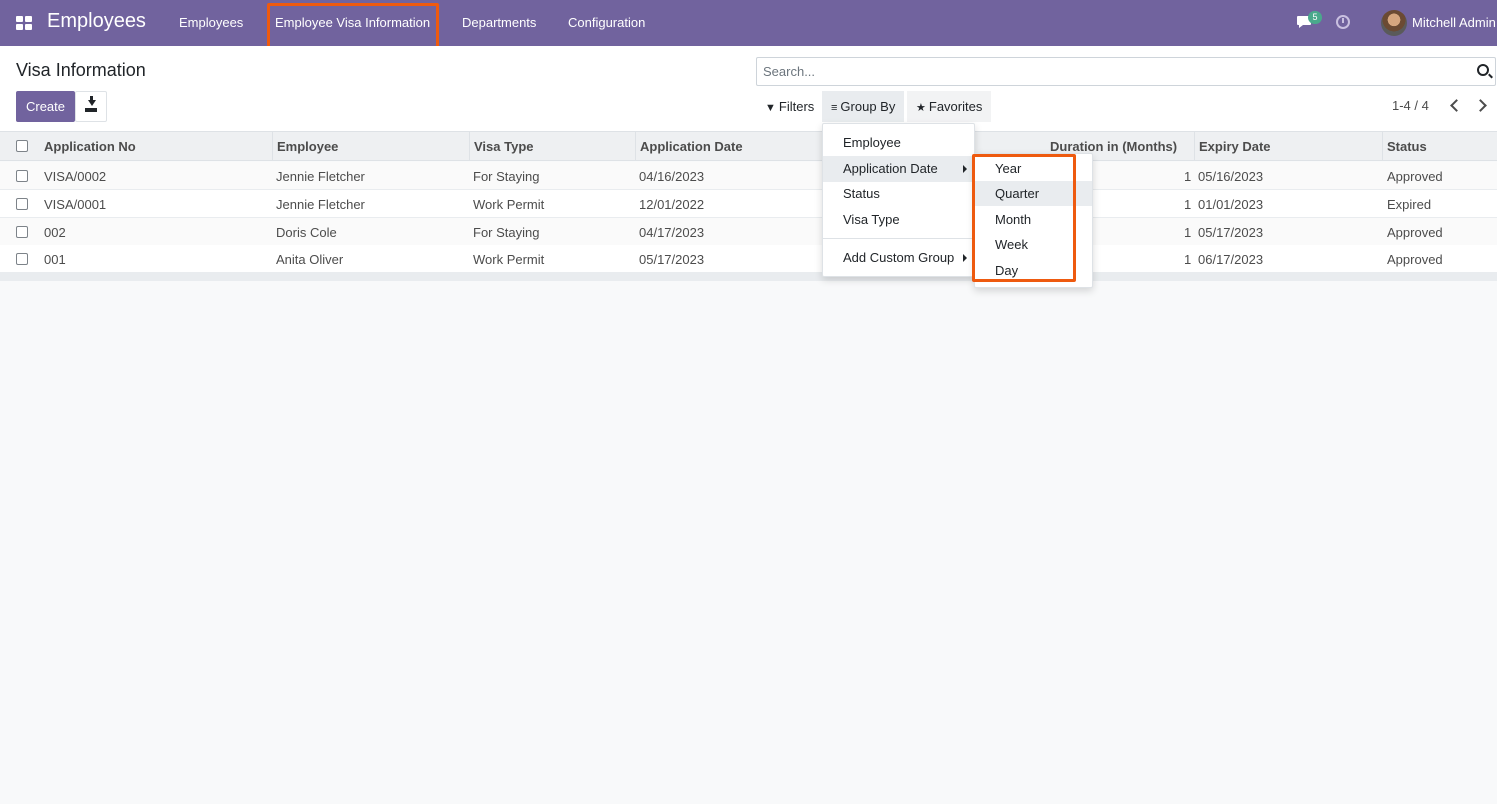 The image size is (1497, 804). What do you see at coordinates (796, 106) in the screenshot?
I see `filters-label: Filters` at bounding box center [796, 106].